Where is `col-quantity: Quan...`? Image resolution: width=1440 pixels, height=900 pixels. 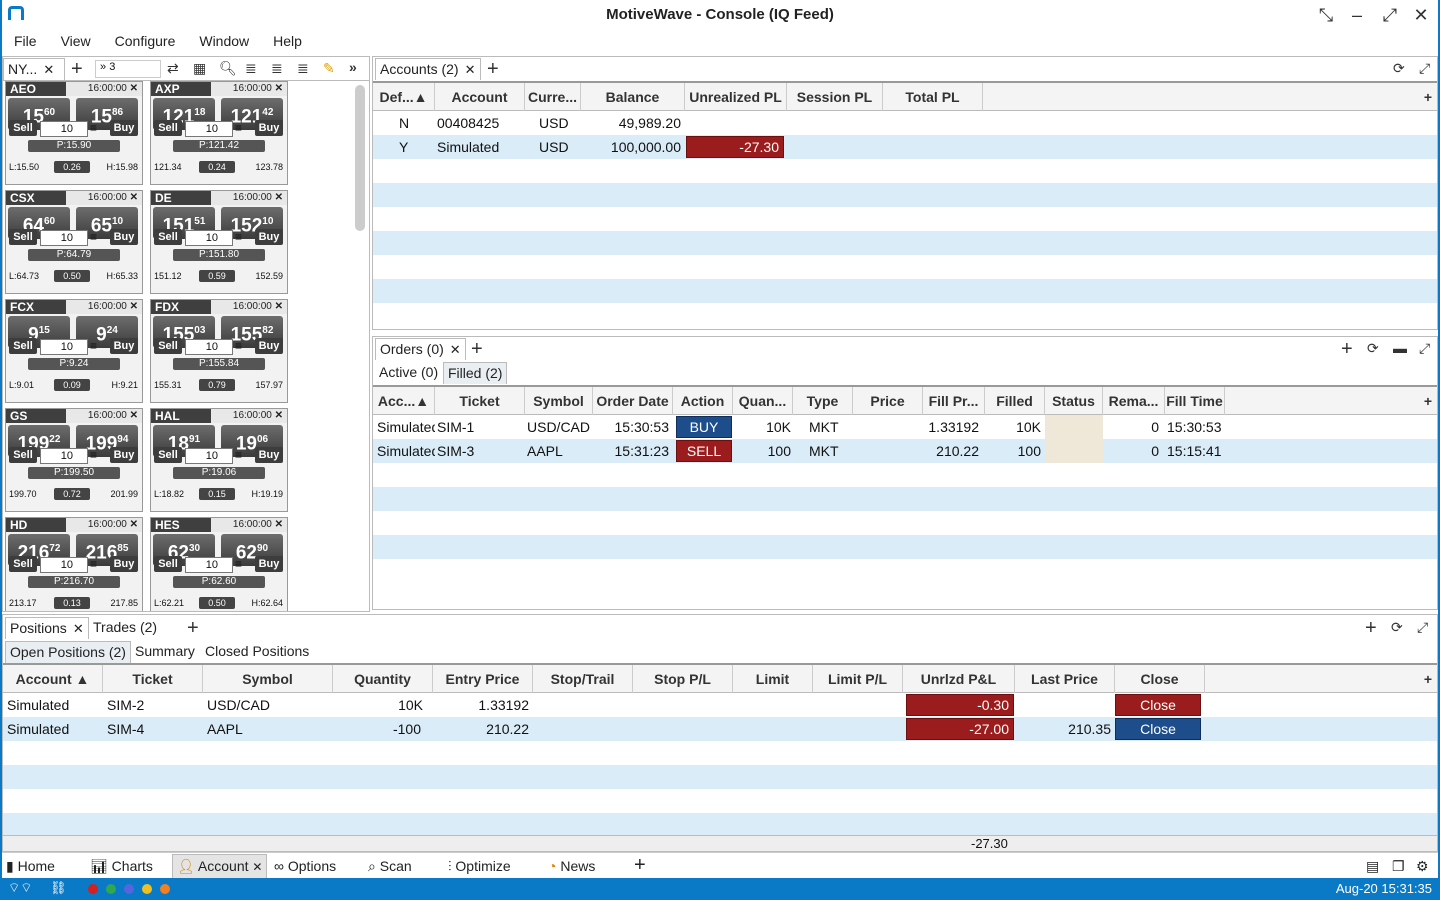
col-quantity: Quan... is located at coordinates (763, 401).